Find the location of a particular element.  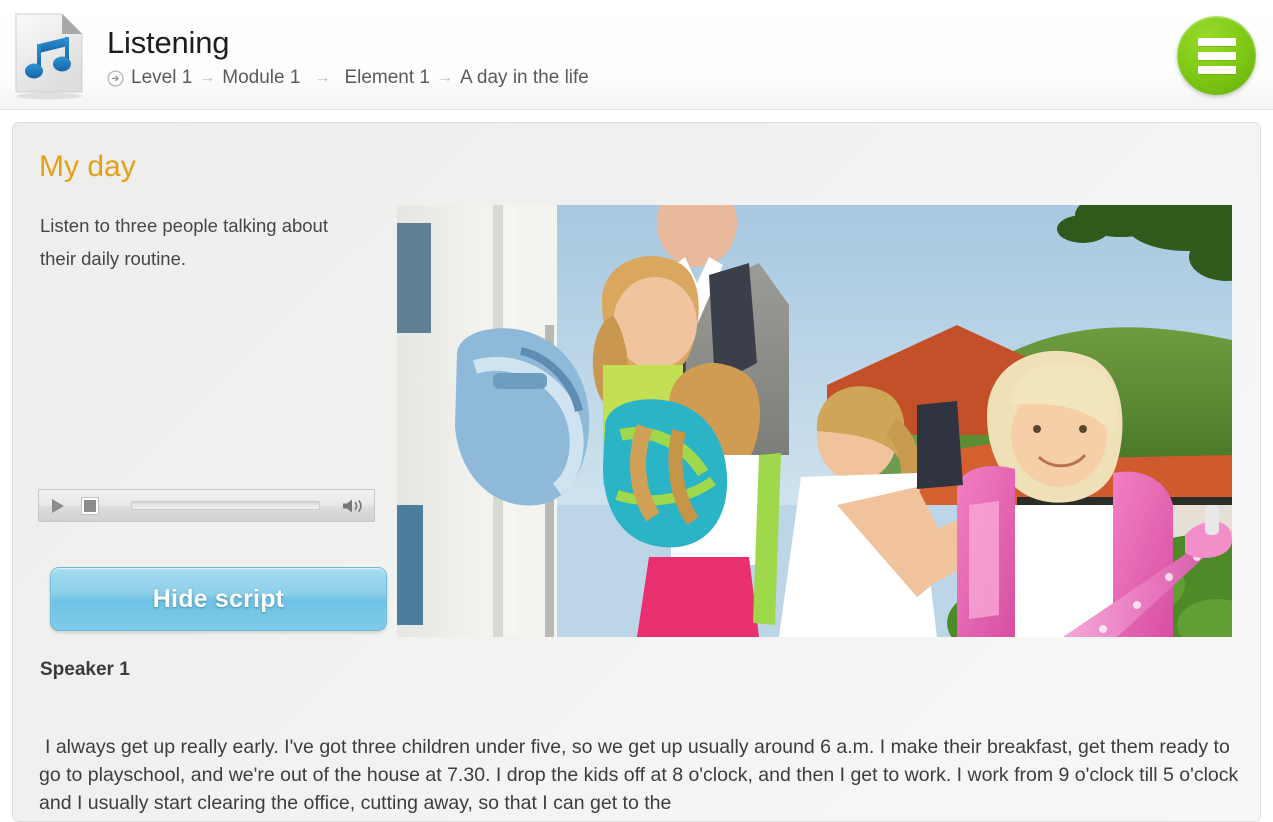

audio-player is located at coordinates (206, 505).